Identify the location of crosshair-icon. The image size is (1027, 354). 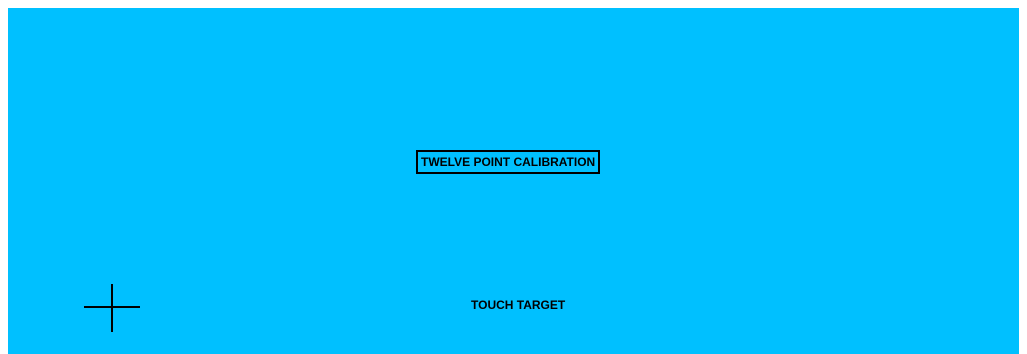
(112, 308).